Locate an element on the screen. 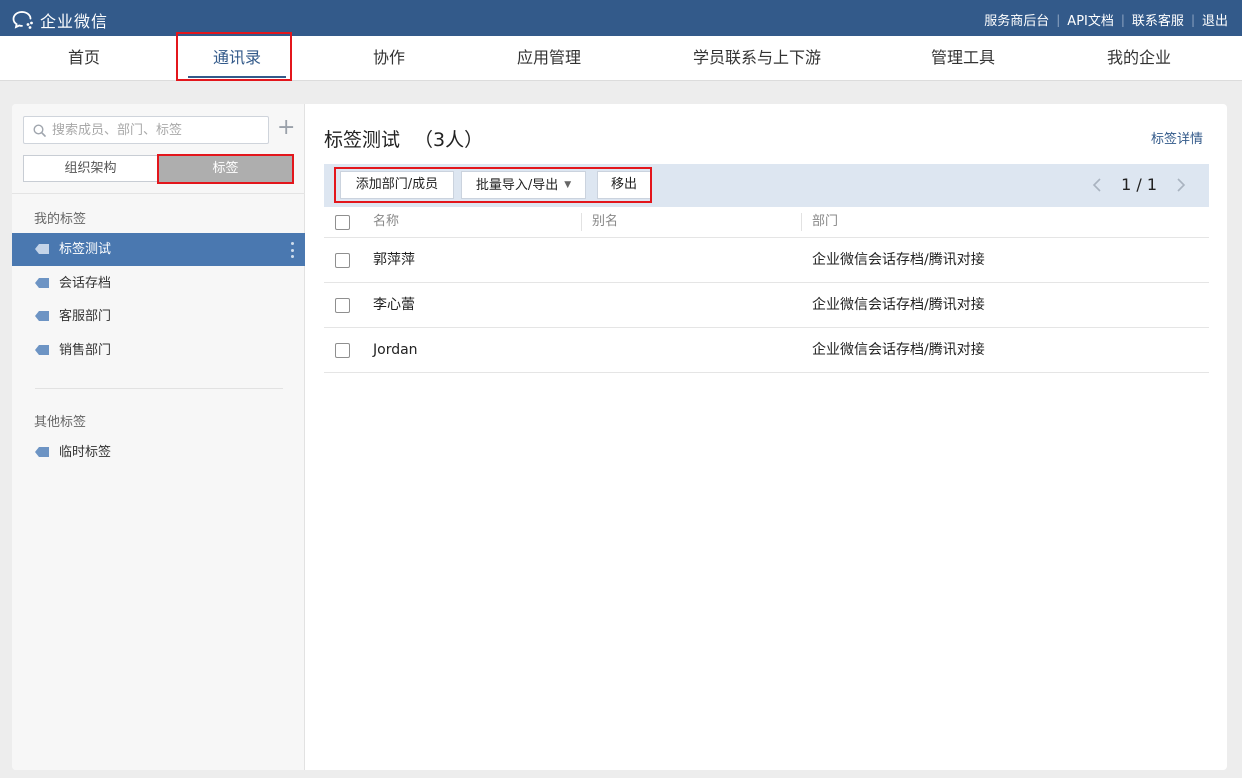  member-name: Jordan is located at coordinates (395, 350).